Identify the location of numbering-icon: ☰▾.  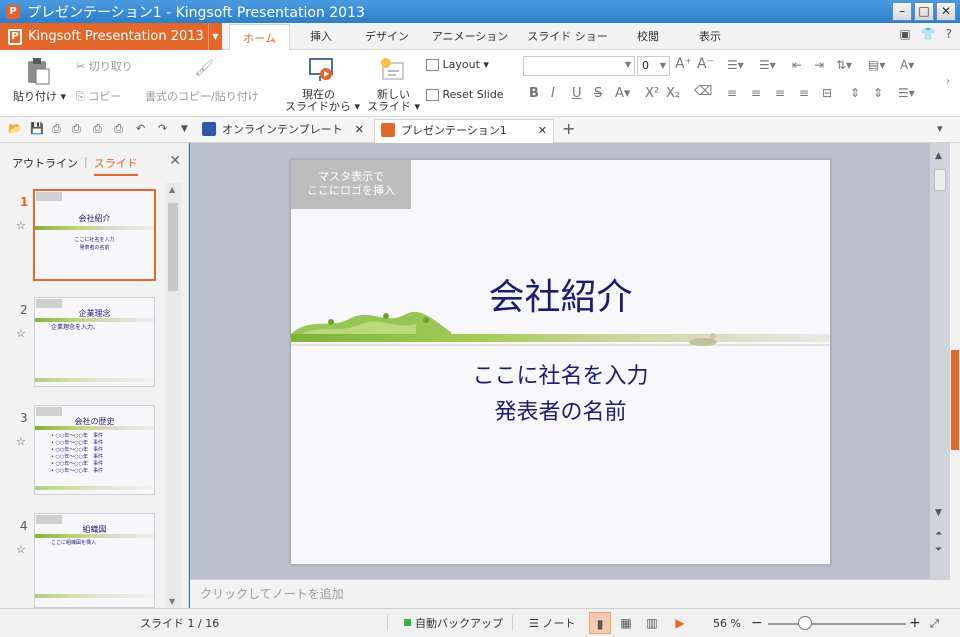
(767, 65).